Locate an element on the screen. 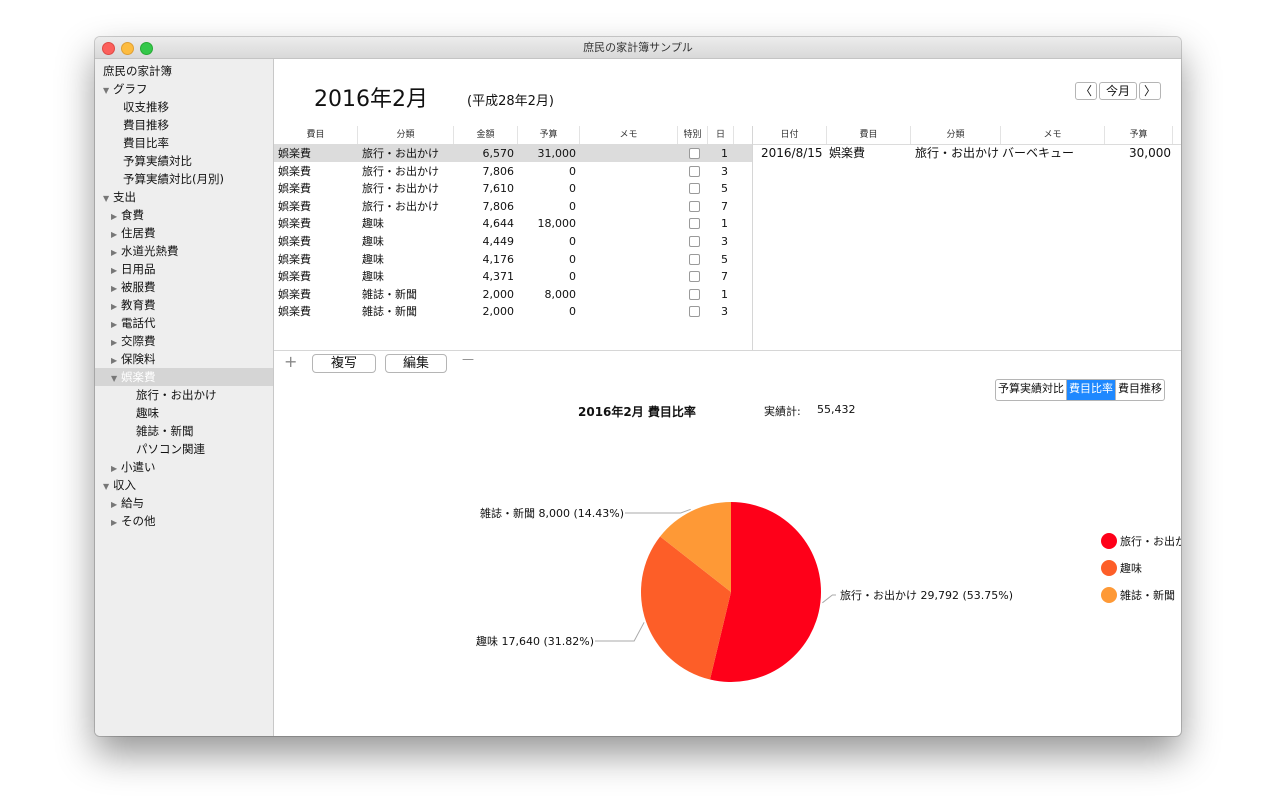 The height and width of the screenshot is (800, 1280). sidebar-item: 雑誌・新聞 is located at coordinates (184, 431).